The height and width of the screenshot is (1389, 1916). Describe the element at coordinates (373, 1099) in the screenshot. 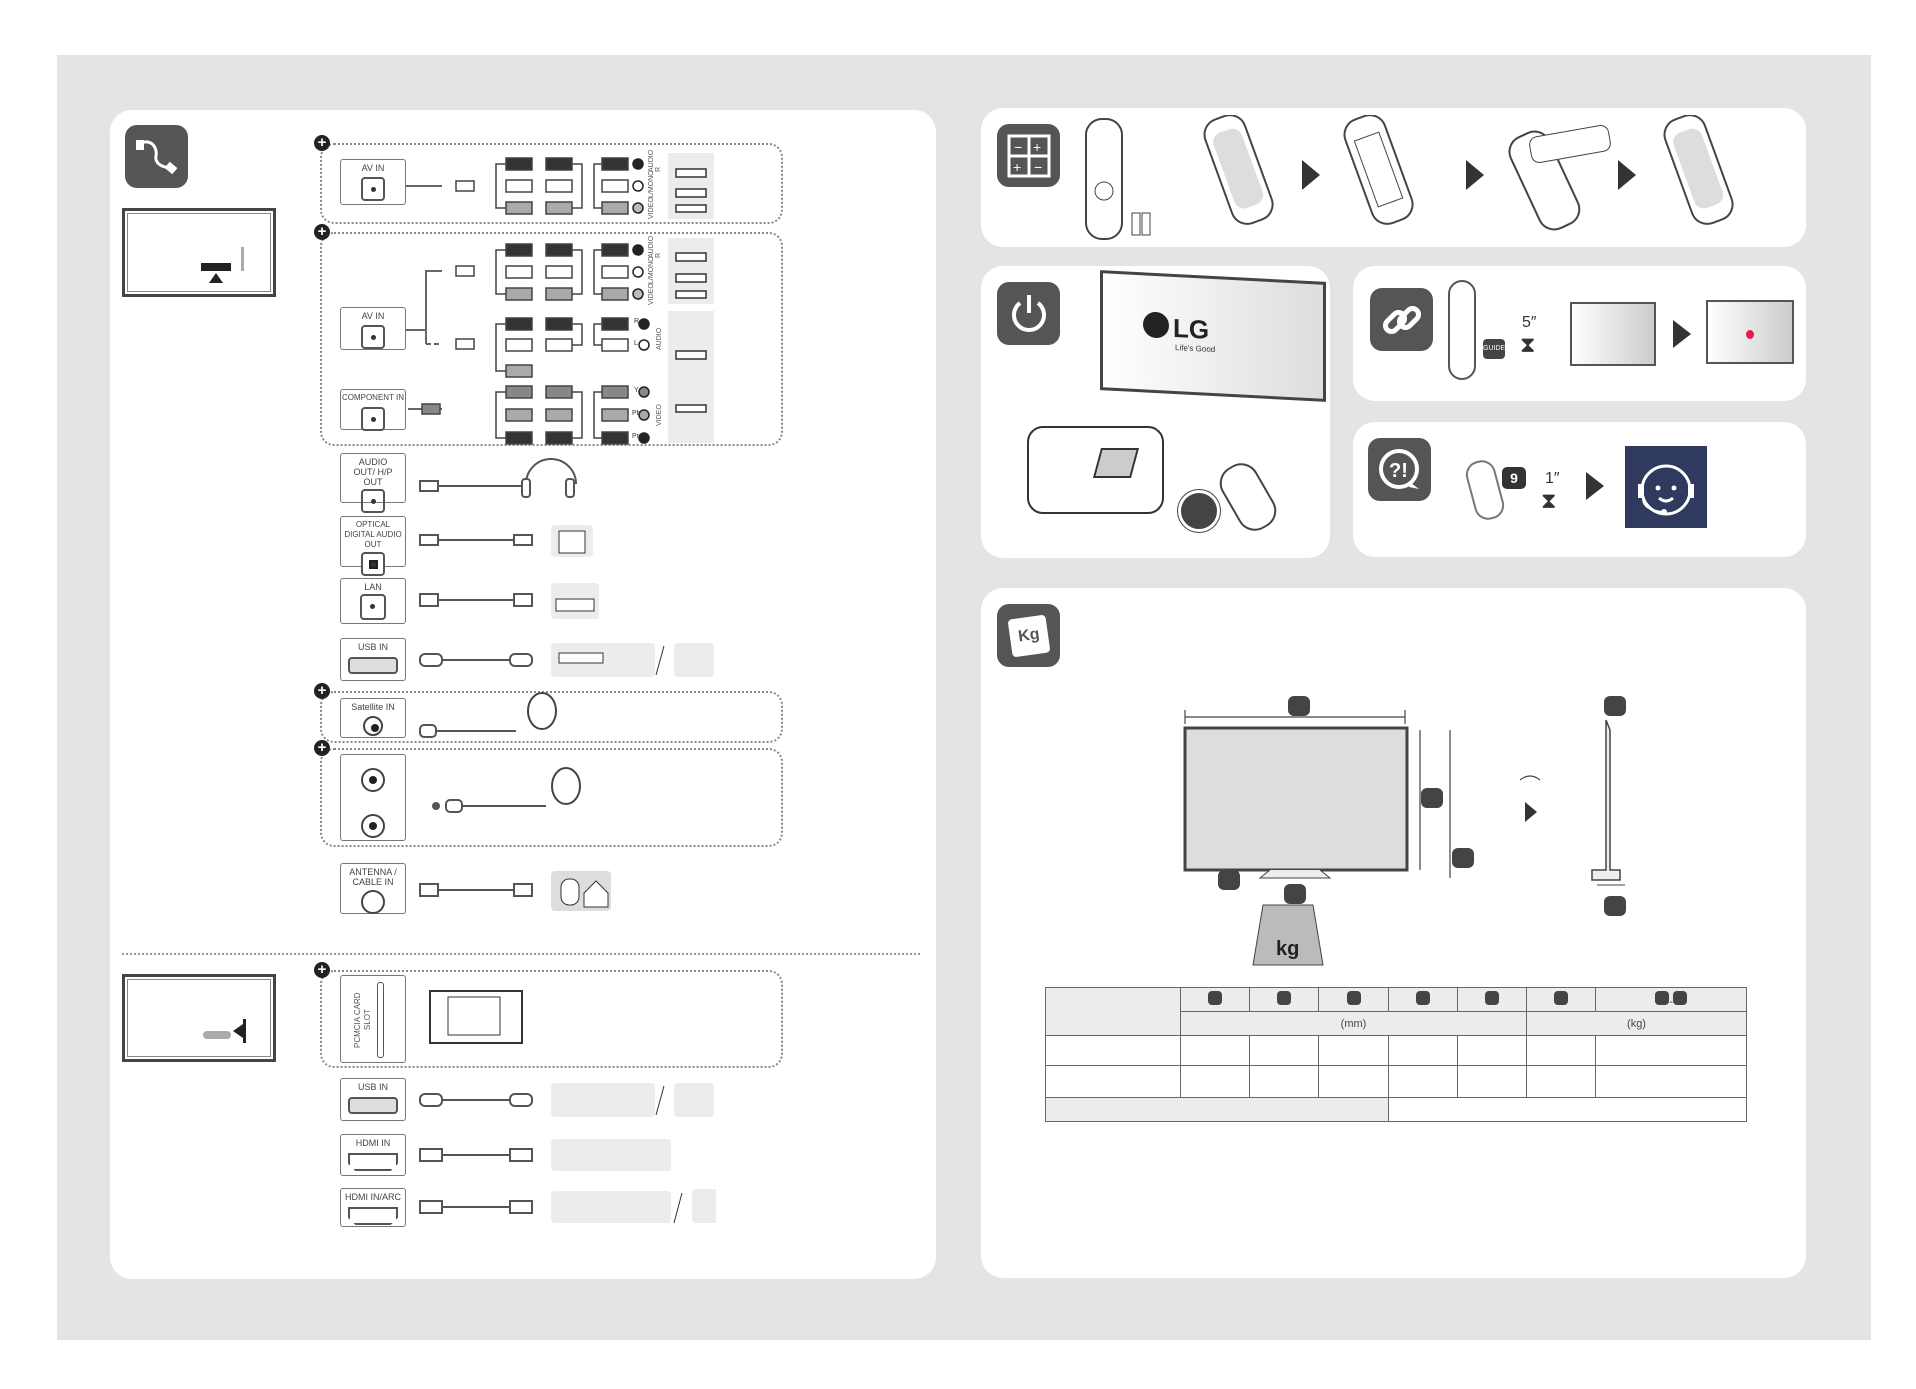

I see `port-usb-in-2: USB IN` at that location.